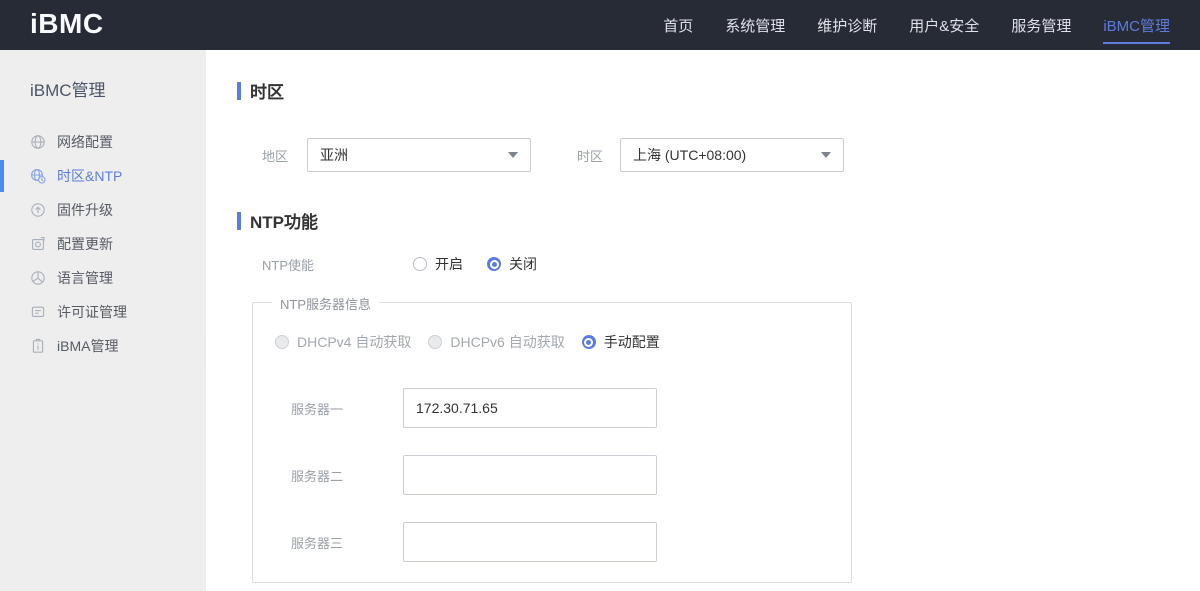 Image resolution: width=1200 pixels, height=591 pixels. I want to click on server-one-row: 服务器一, so click(552, 408).